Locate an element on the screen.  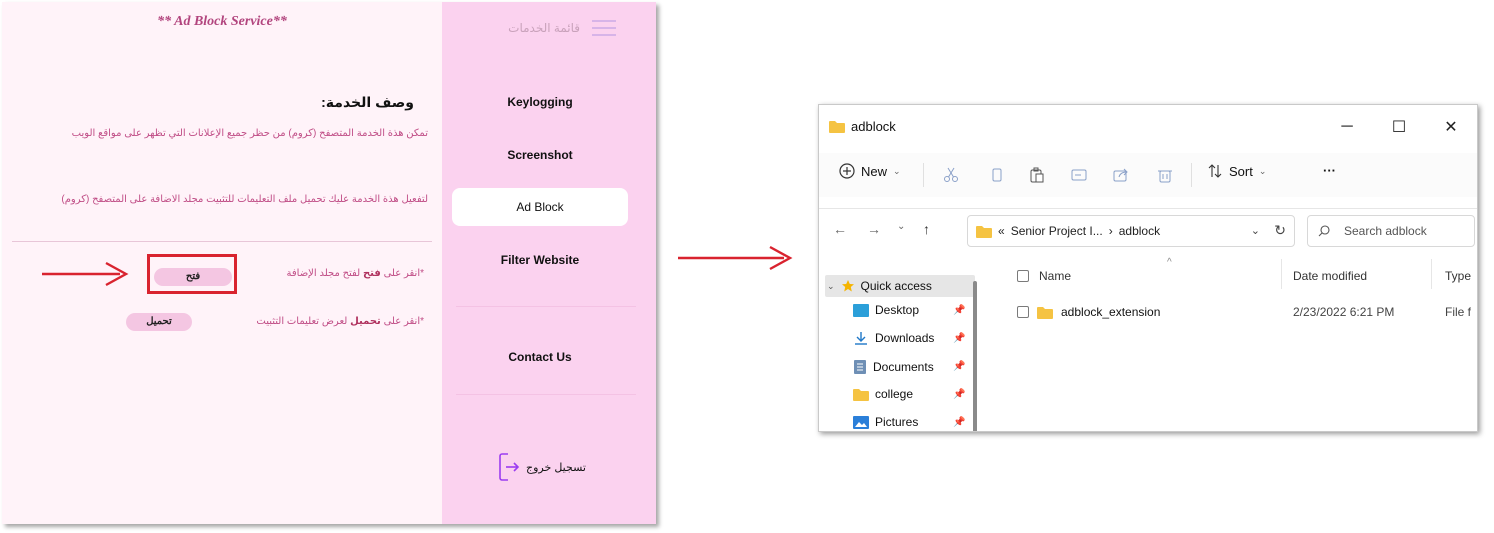
file-name: adblock_extension is located at coordinates (1111, 312).